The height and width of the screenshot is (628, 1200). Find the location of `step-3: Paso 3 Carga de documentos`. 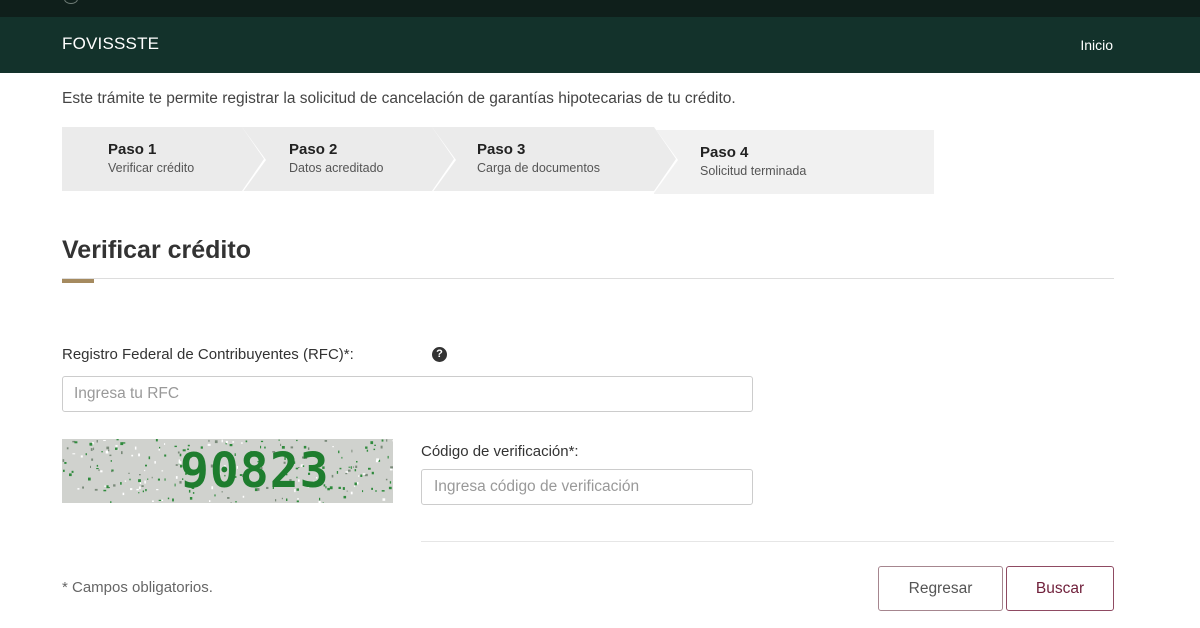

step-3: Paso 3 Carga de documentos is located at coordinates (543, 159).